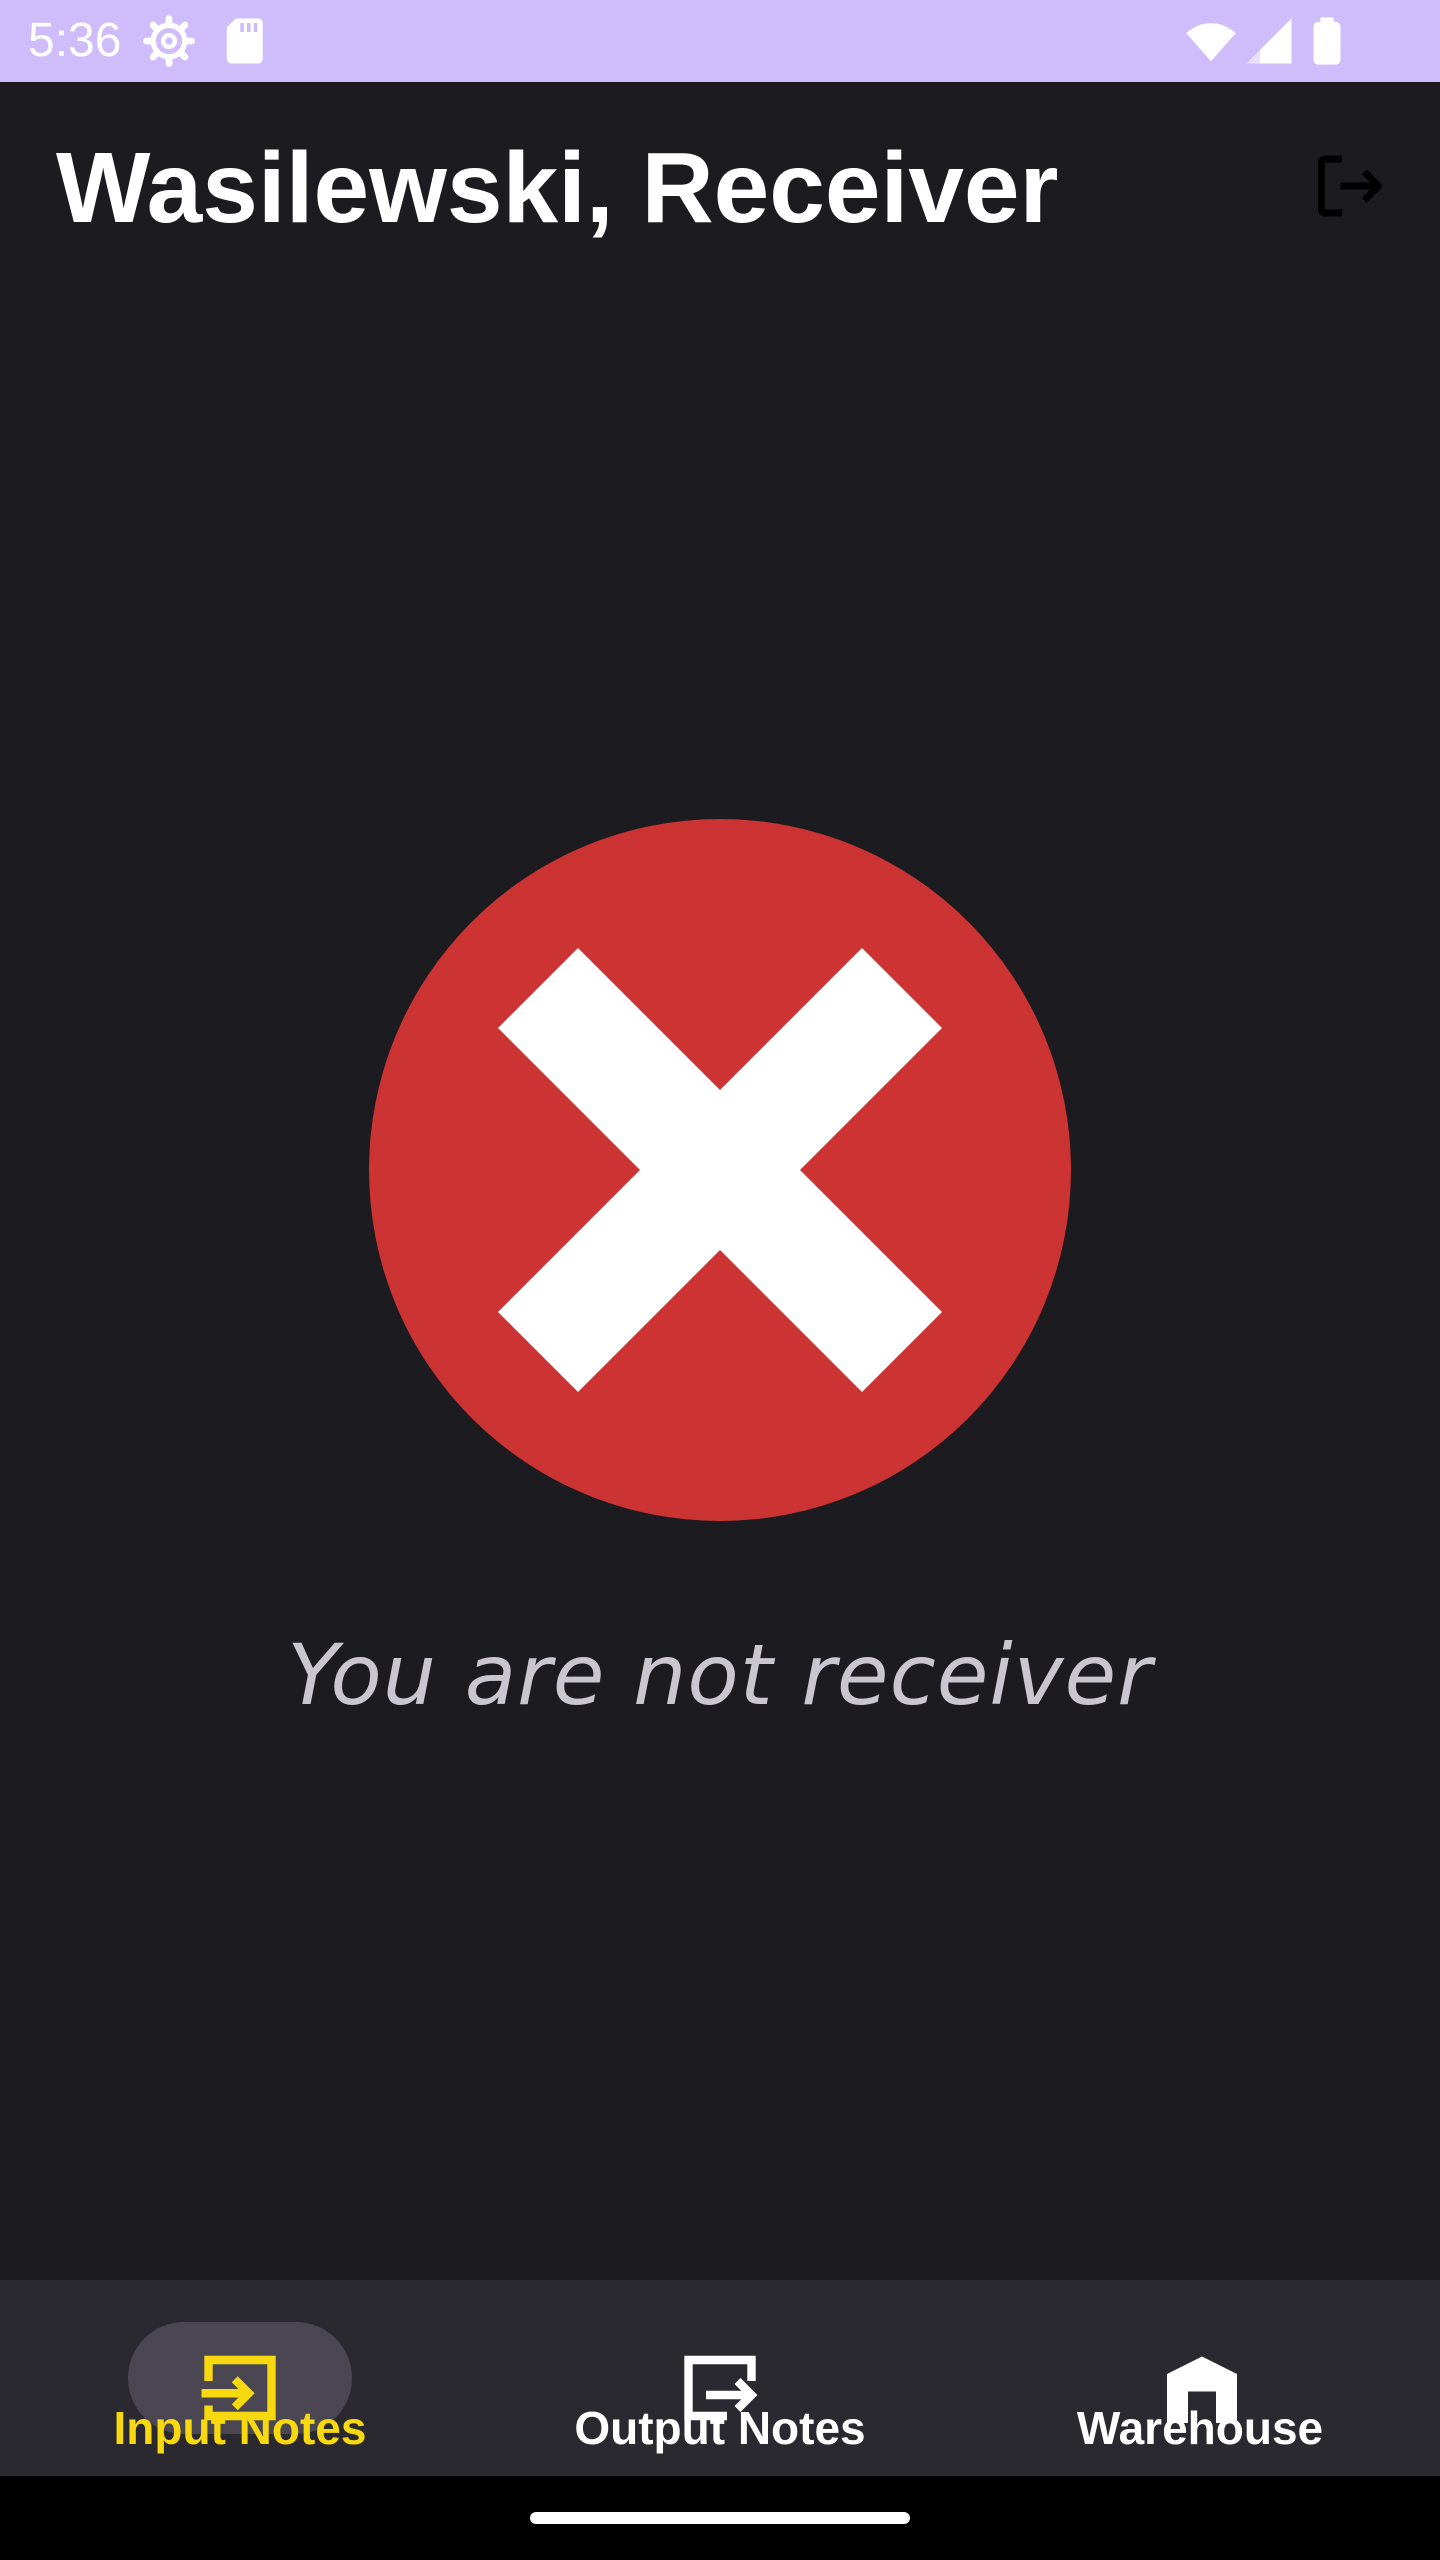 The image size is (1440, 2560). I want to click on home-gesture-handle, so click(720, 2518).